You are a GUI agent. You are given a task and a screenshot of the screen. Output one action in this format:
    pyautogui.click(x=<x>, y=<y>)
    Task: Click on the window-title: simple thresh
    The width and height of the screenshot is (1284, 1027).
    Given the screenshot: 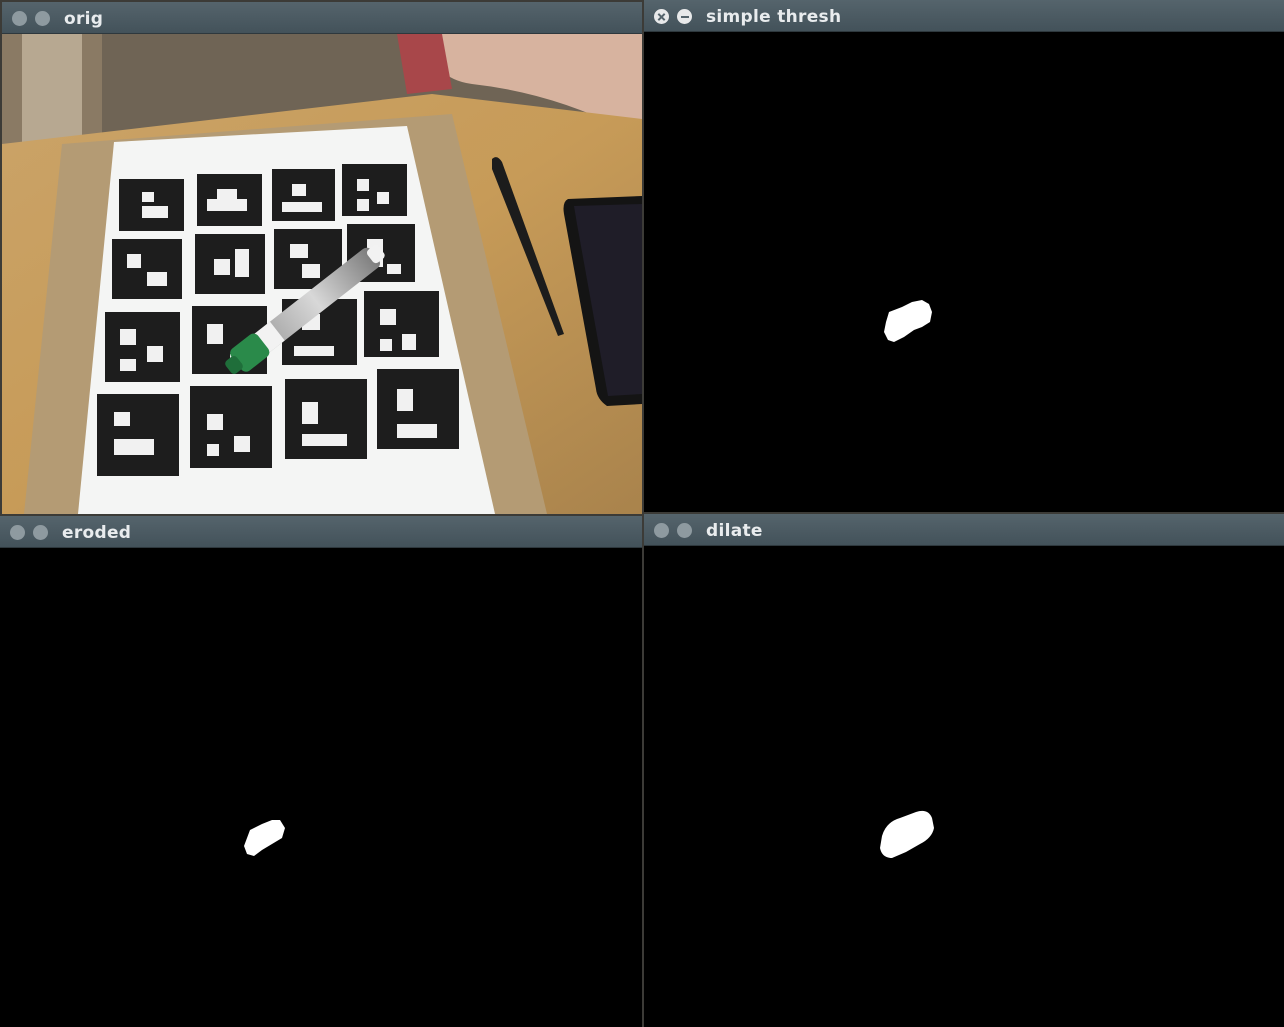 What is the action you would take?
    pyautogui.click(x=774, y=17)
    